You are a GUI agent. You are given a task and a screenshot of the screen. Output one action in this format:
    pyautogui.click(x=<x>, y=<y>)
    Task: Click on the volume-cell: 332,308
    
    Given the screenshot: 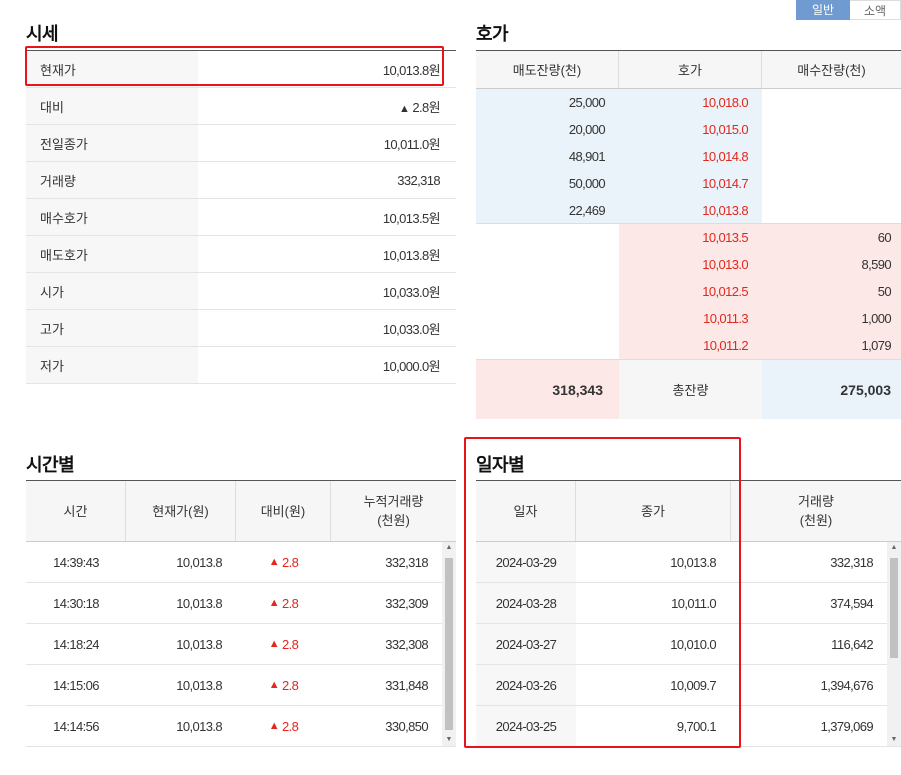 What is the action you would take?
    pyautogui.click(x=406, y=644)
    